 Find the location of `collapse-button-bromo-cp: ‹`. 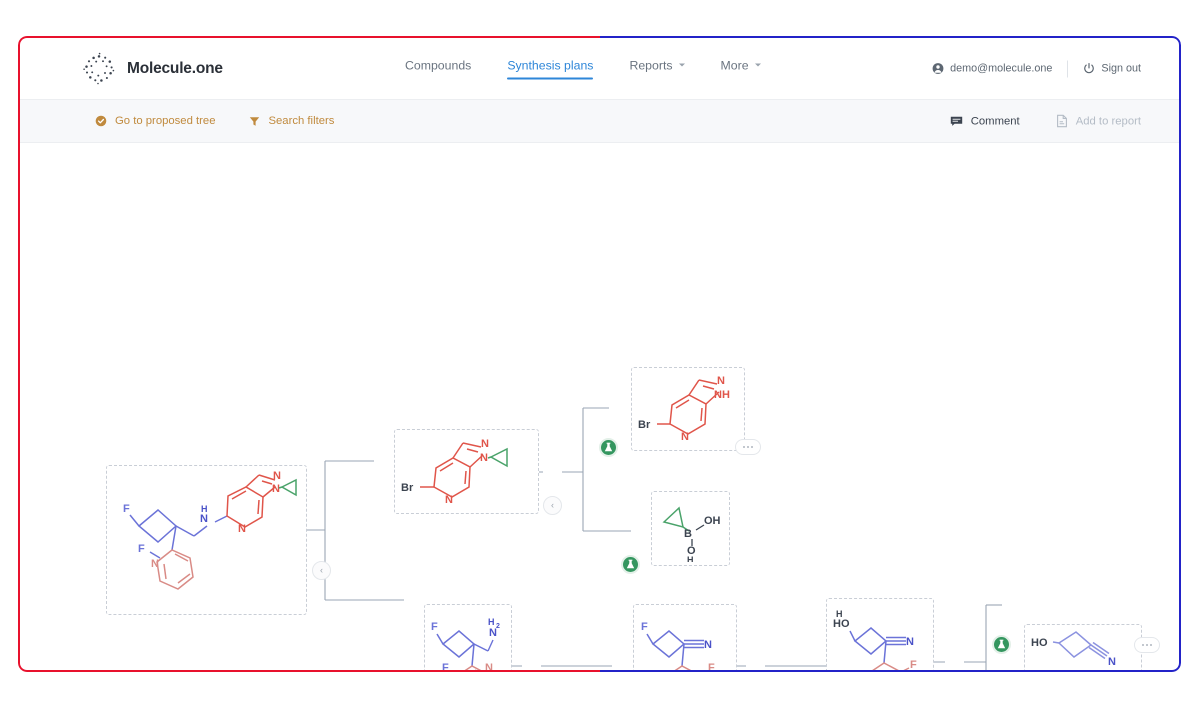

collapse-button-bromo-cp: ‹ is located at coordinates (552, 505).